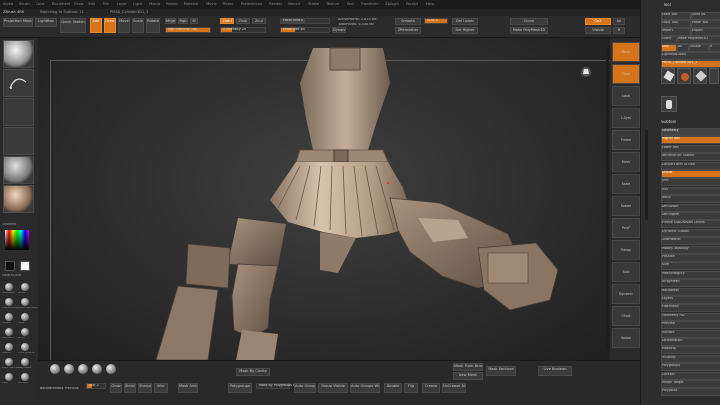  What do you see at coordinates (626, 338) in the screenshot?
I see `shelf-xpose-button: Xpose` at bounding box center [626, 338].